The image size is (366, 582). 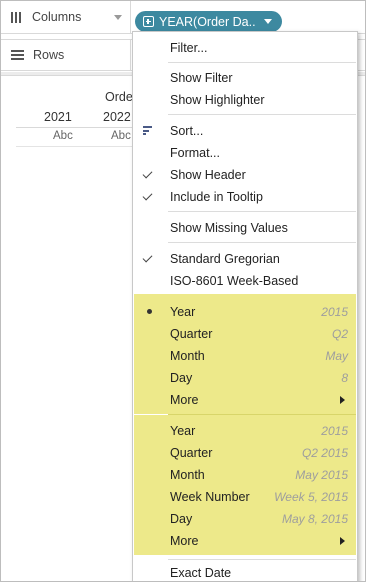 What do you see at coordinates (201, 573) in the screenshot?
I see `menu-item-label: Exact Date` at bounding box center [201, 573].